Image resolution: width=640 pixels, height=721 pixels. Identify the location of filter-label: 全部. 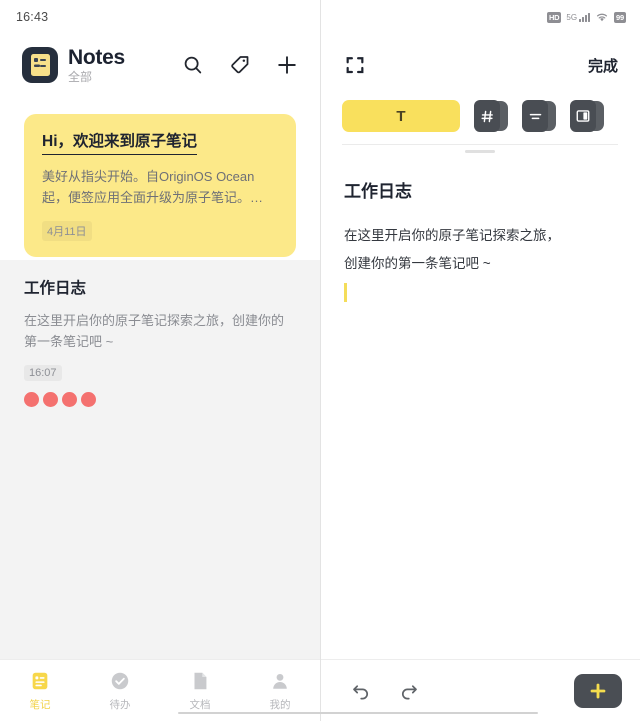
(80, 77).